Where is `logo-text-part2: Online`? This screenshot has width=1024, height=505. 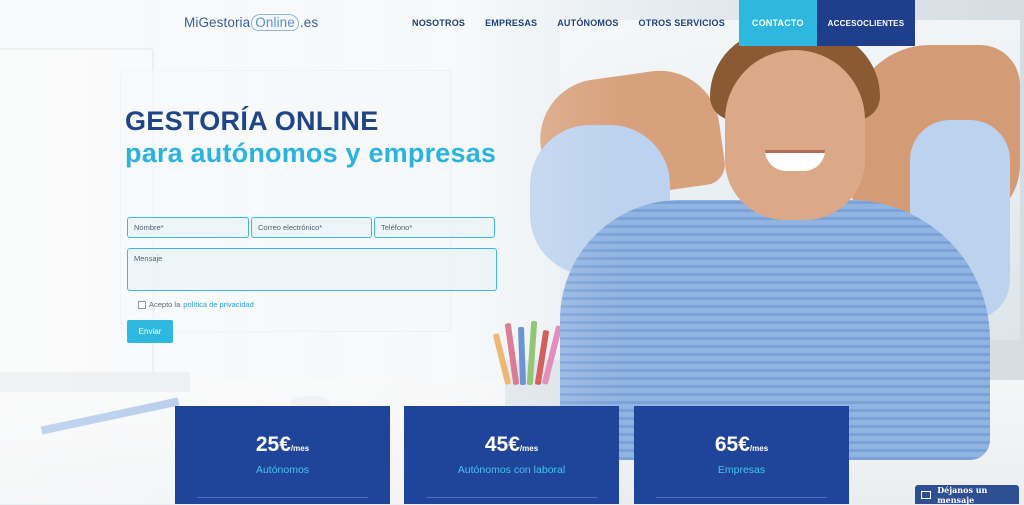
logo-text-part2: Online is located at coordinates (275, 22).